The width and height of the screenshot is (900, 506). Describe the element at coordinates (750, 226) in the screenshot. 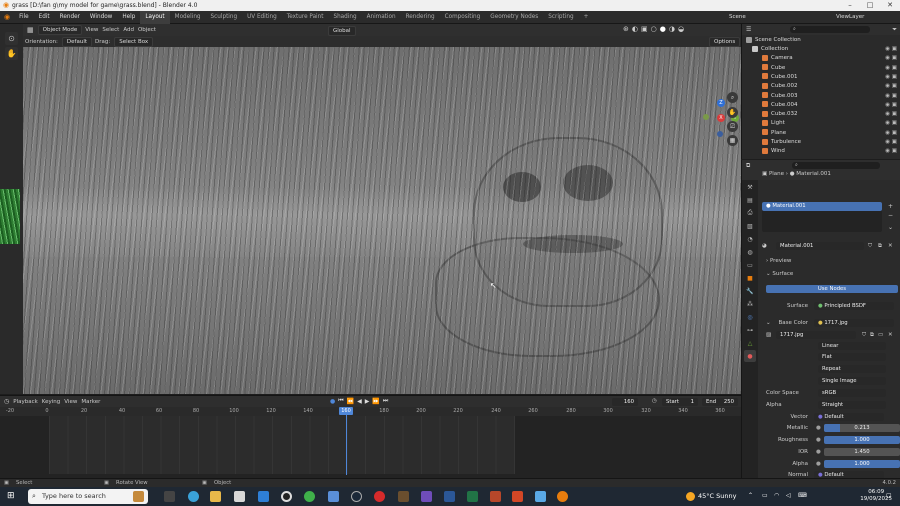

I see `view-layer-tab-icon: ▧` at that location.